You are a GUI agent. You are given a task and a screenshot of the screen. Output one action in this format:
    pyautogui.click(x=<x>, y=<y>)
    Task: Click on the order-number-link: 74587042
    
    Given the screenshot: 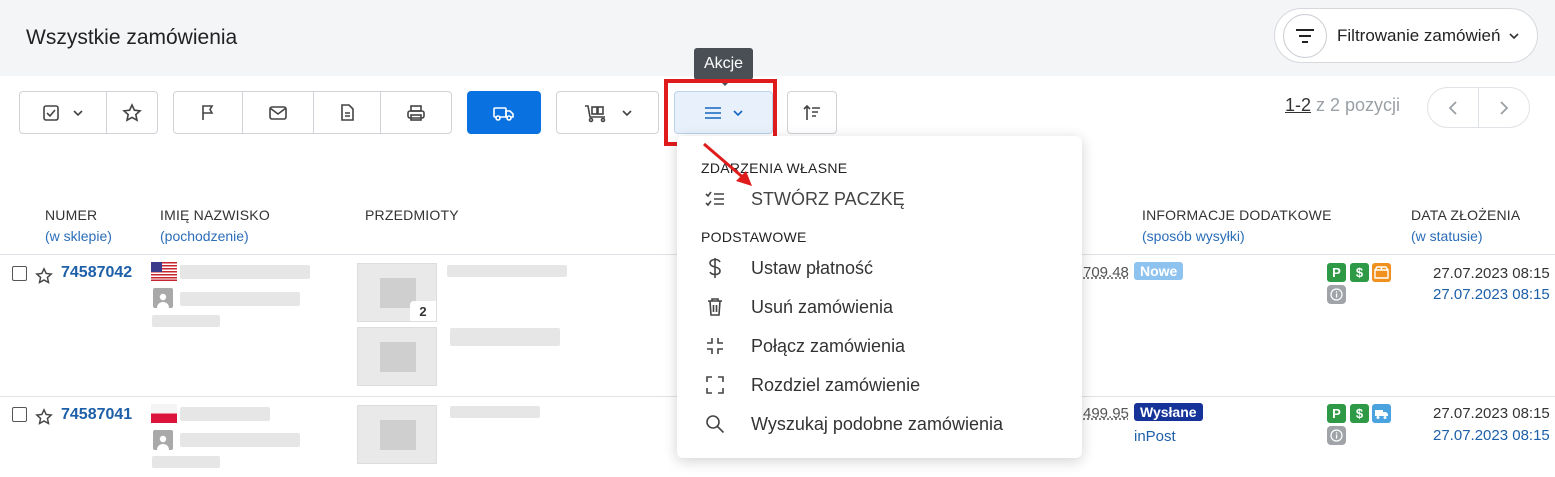 What is the action you would take?
    pyautogui.click(x=96, y=273)
    